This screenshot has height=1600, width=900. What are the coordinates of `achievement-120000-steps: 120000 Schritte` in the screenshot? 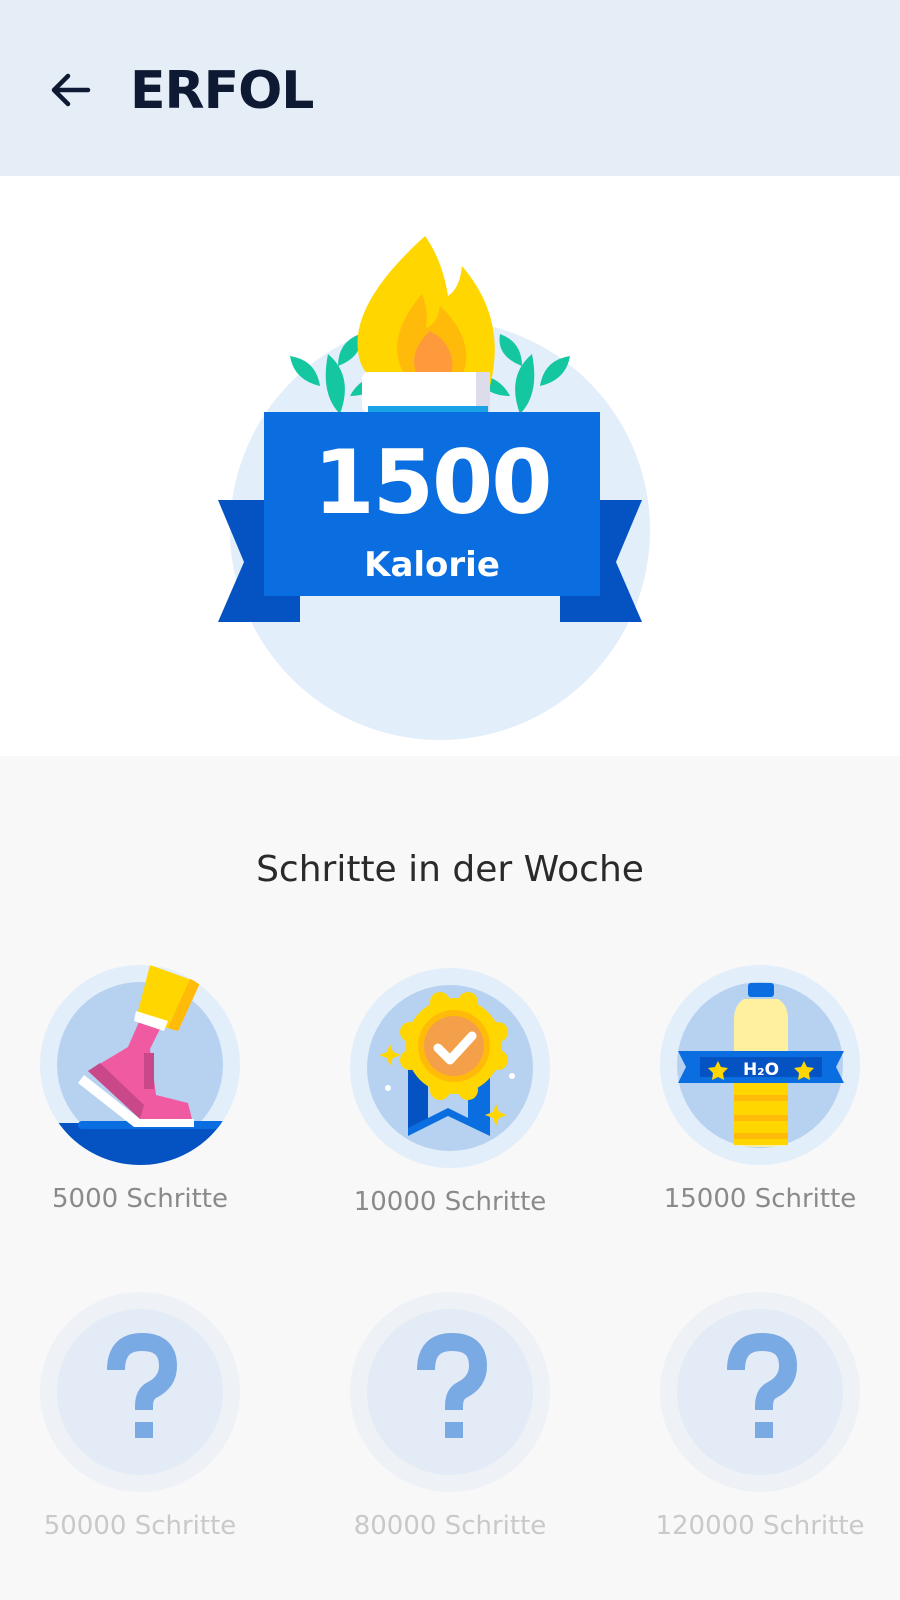 It's located at (760, 1418).